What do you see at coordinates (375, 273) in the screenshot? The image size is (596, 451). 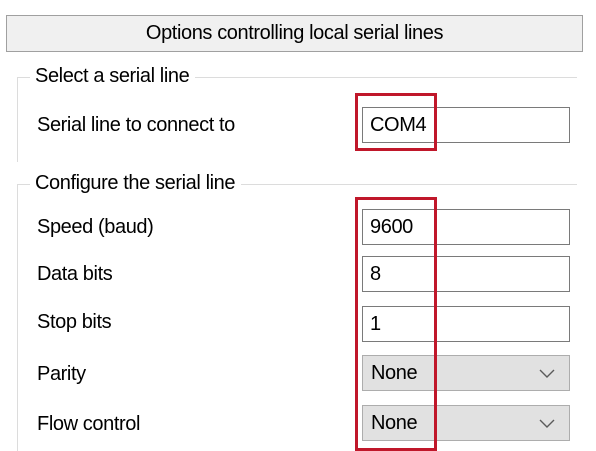 I see `data-bits-input-value: 8` at bounding box center [375, 273].